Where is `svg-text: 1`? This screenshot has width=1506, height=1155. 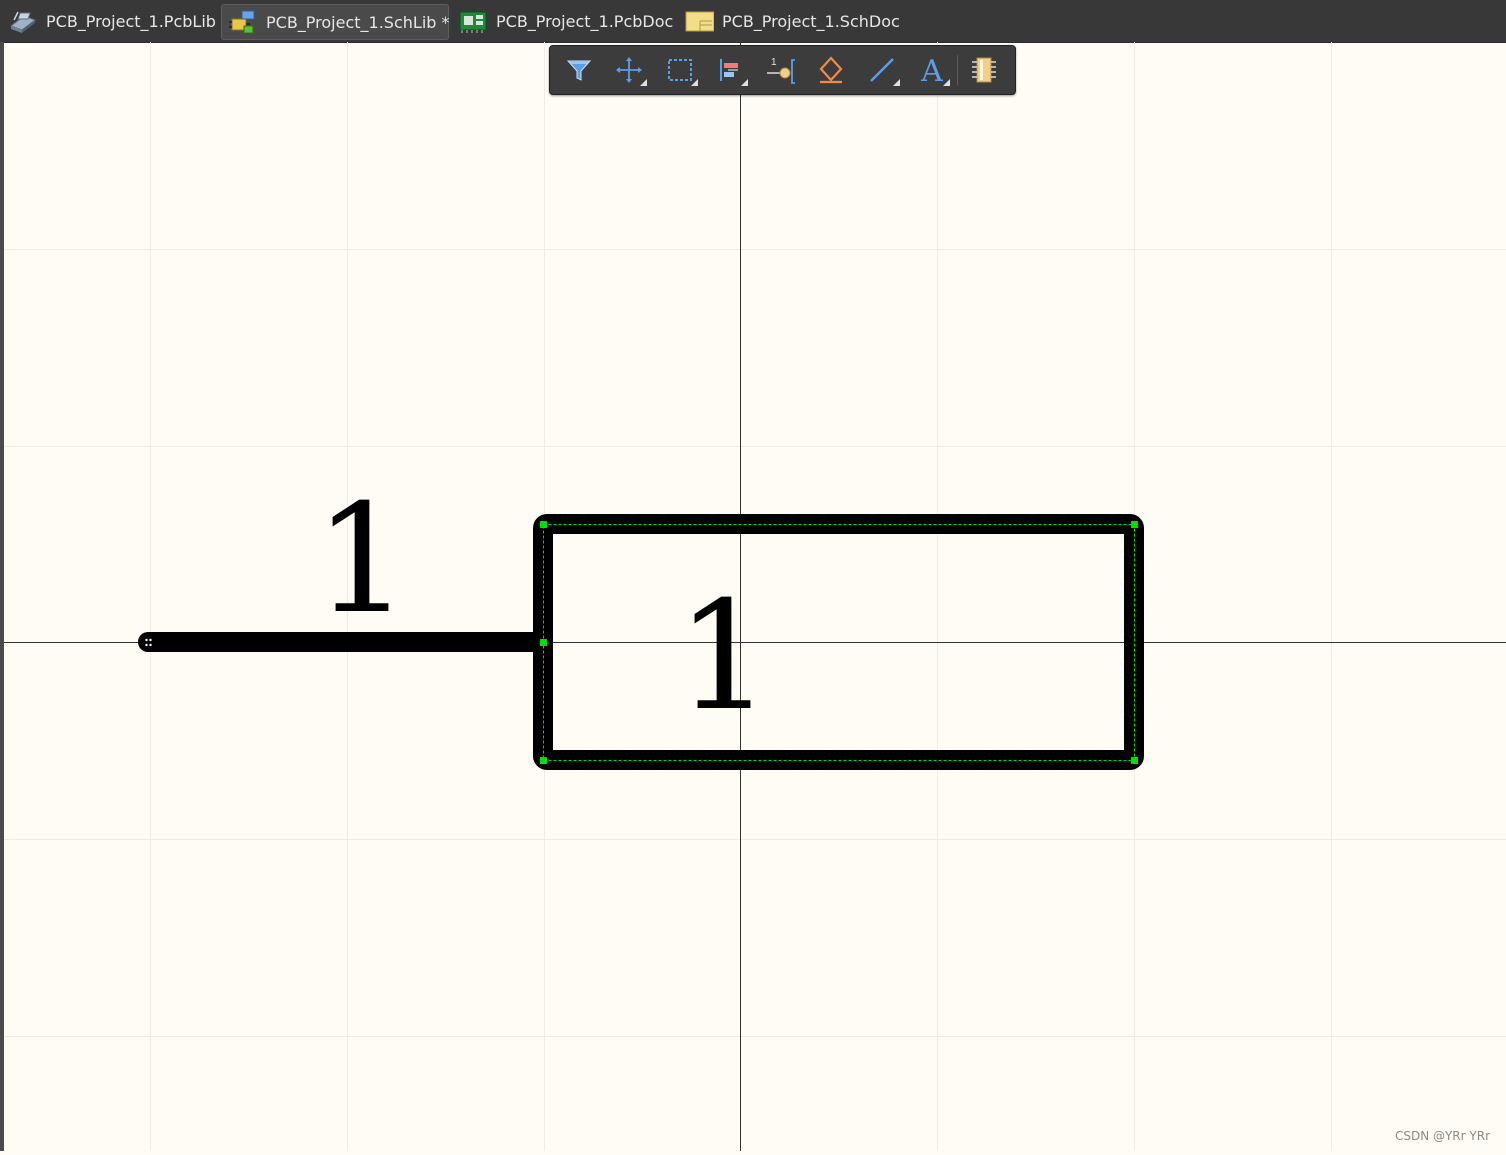
svg-text: 1 is located at coordinates (774, 62).